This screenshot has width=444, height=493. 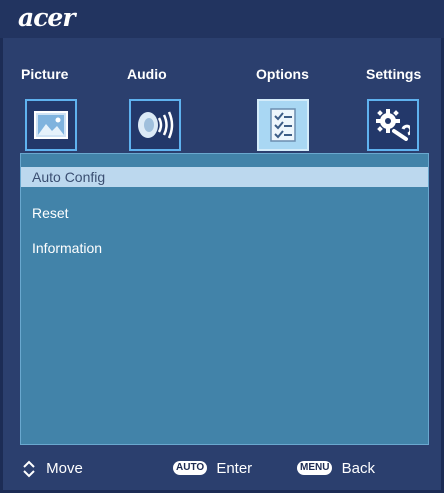 What do you see at coordinates (64, 469) in the screenshot?
I see `move-label: Move` at bounding box center [64, 469].